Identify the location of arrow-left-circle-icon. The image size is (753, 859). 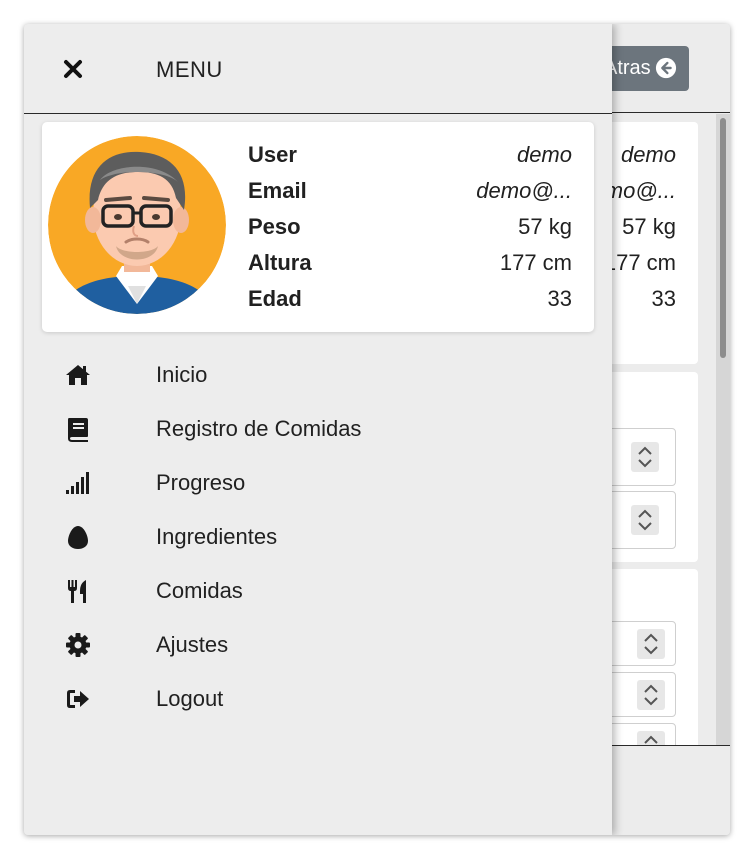
(666, 68).